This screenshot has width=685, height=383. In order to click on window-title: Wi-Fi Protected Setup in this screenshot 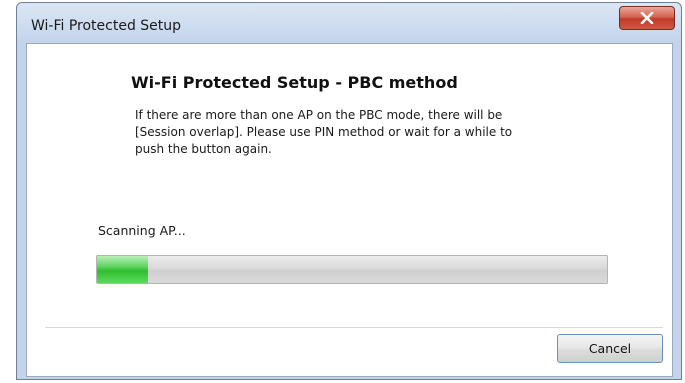, I will do `click(106, 26)`.